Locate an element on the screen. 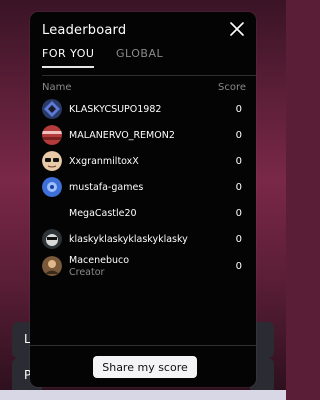 Image resolution: width=320 pixels, height=400 pixels. player-name: mustafa-games is located at coordinates (106, 187).